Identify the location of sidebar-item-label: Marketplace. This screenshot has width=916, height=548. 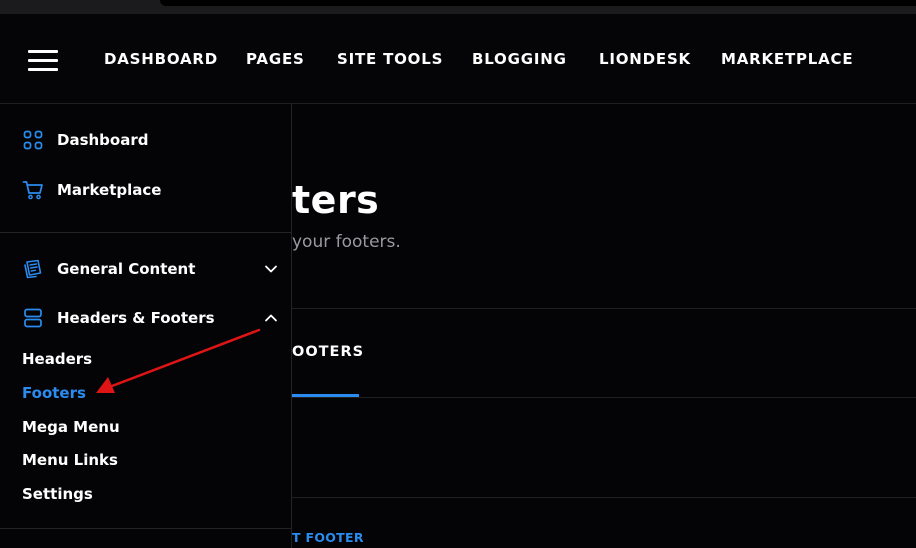
(109, 190).